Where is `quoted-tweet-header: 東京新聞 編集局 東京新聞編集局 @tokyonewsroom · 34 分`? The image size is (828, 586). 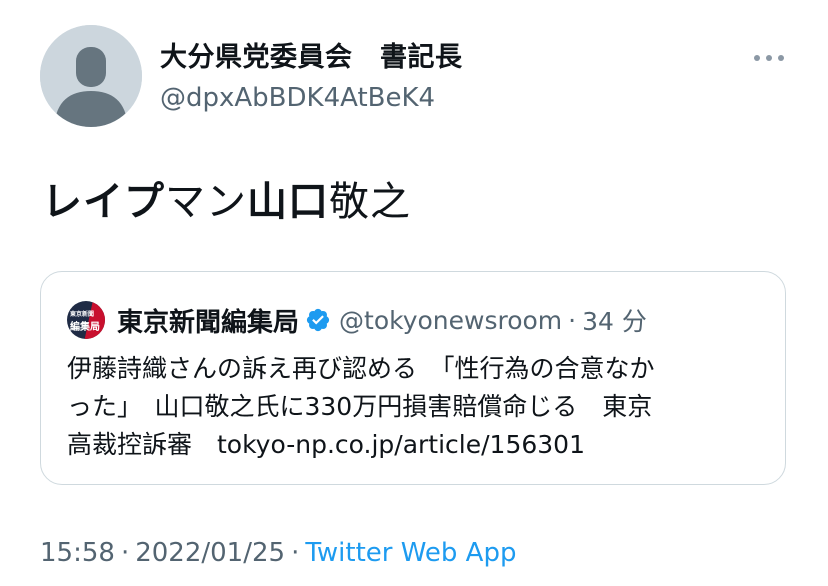
quoted-tweet-header: 東京新聞 編集局 東京新聞編集局 @tokyonewsroom · 34 分 is located at coordinates (357, 320).